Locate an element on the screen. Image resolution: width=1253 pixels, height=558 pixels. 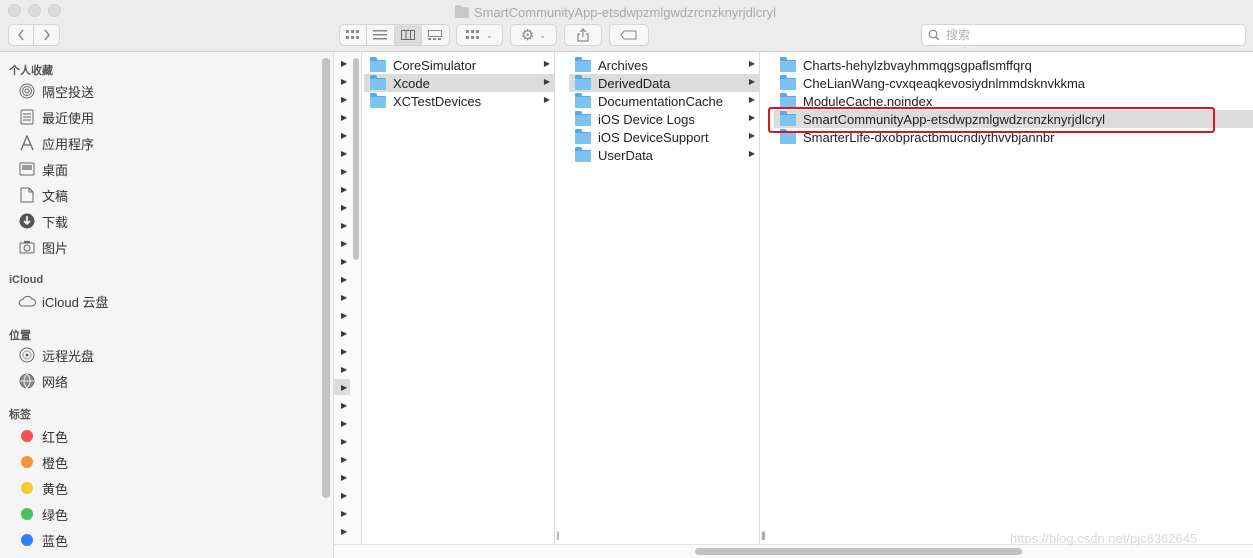
folder-row-coresimulator: CoreSimulator ▶ is located at coordinates (459, 65).